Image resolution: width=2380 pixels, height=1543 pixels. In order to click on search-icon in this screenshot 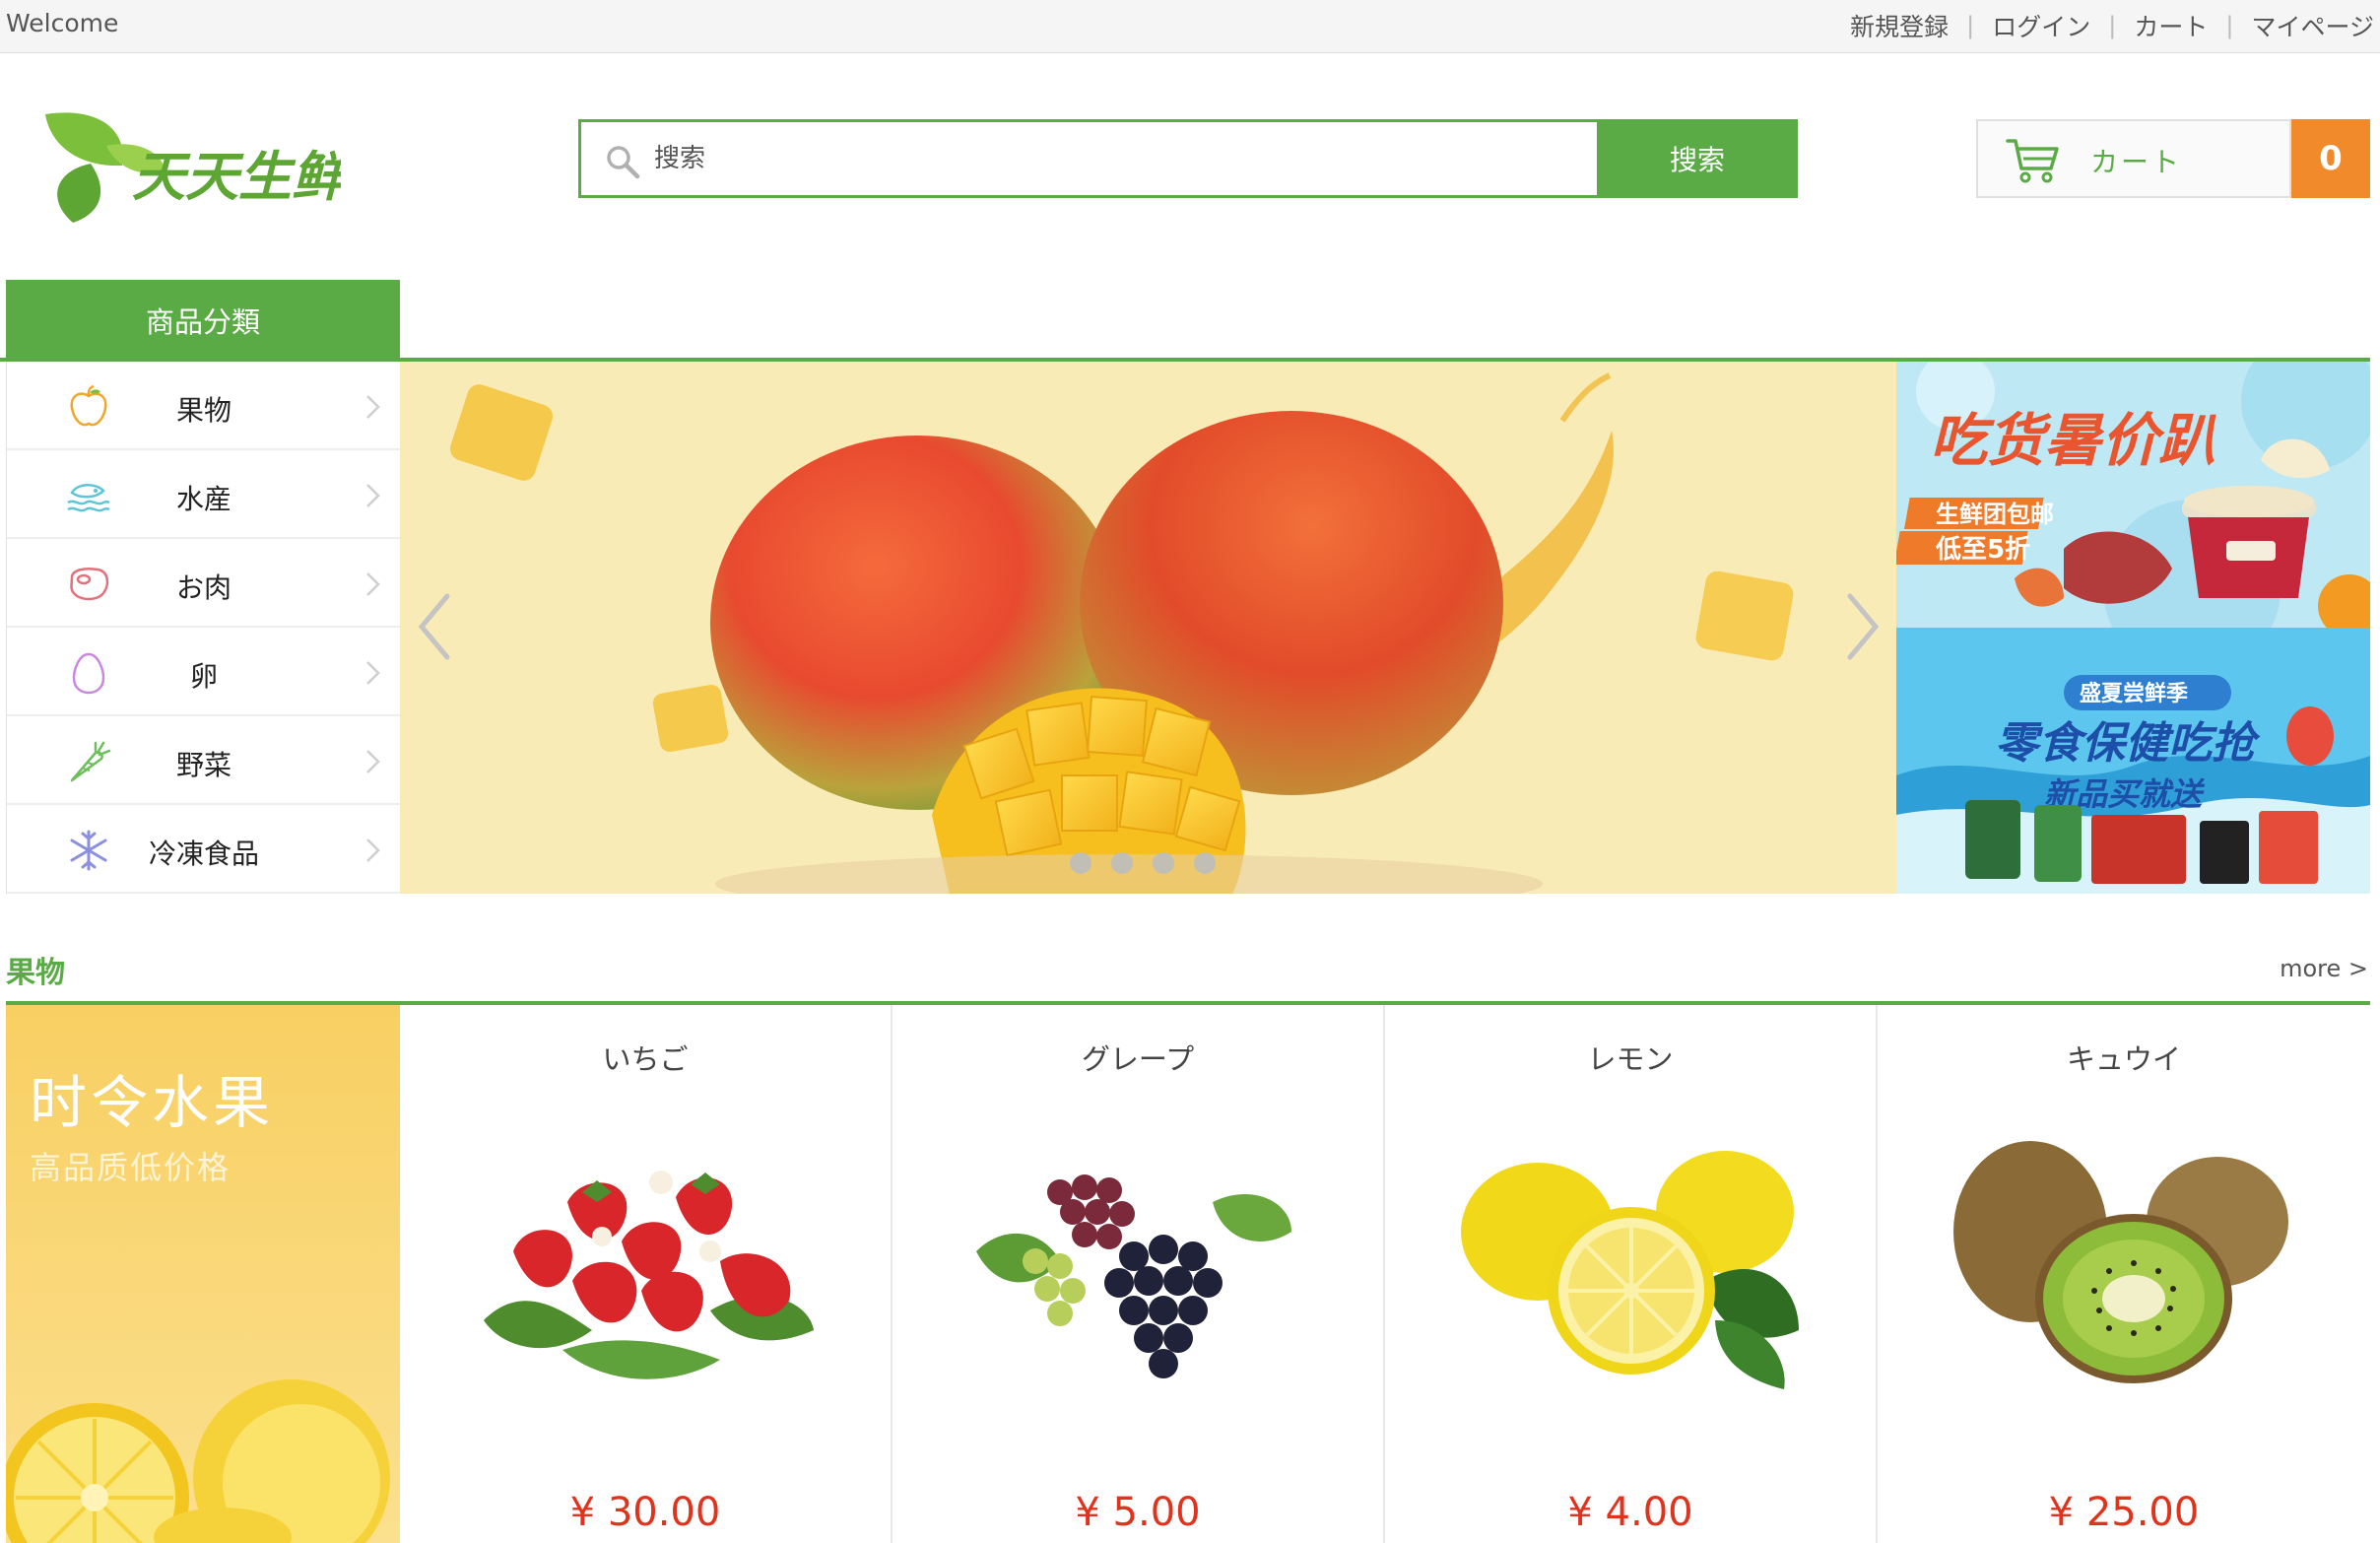, I will do `click(623, 162)`.